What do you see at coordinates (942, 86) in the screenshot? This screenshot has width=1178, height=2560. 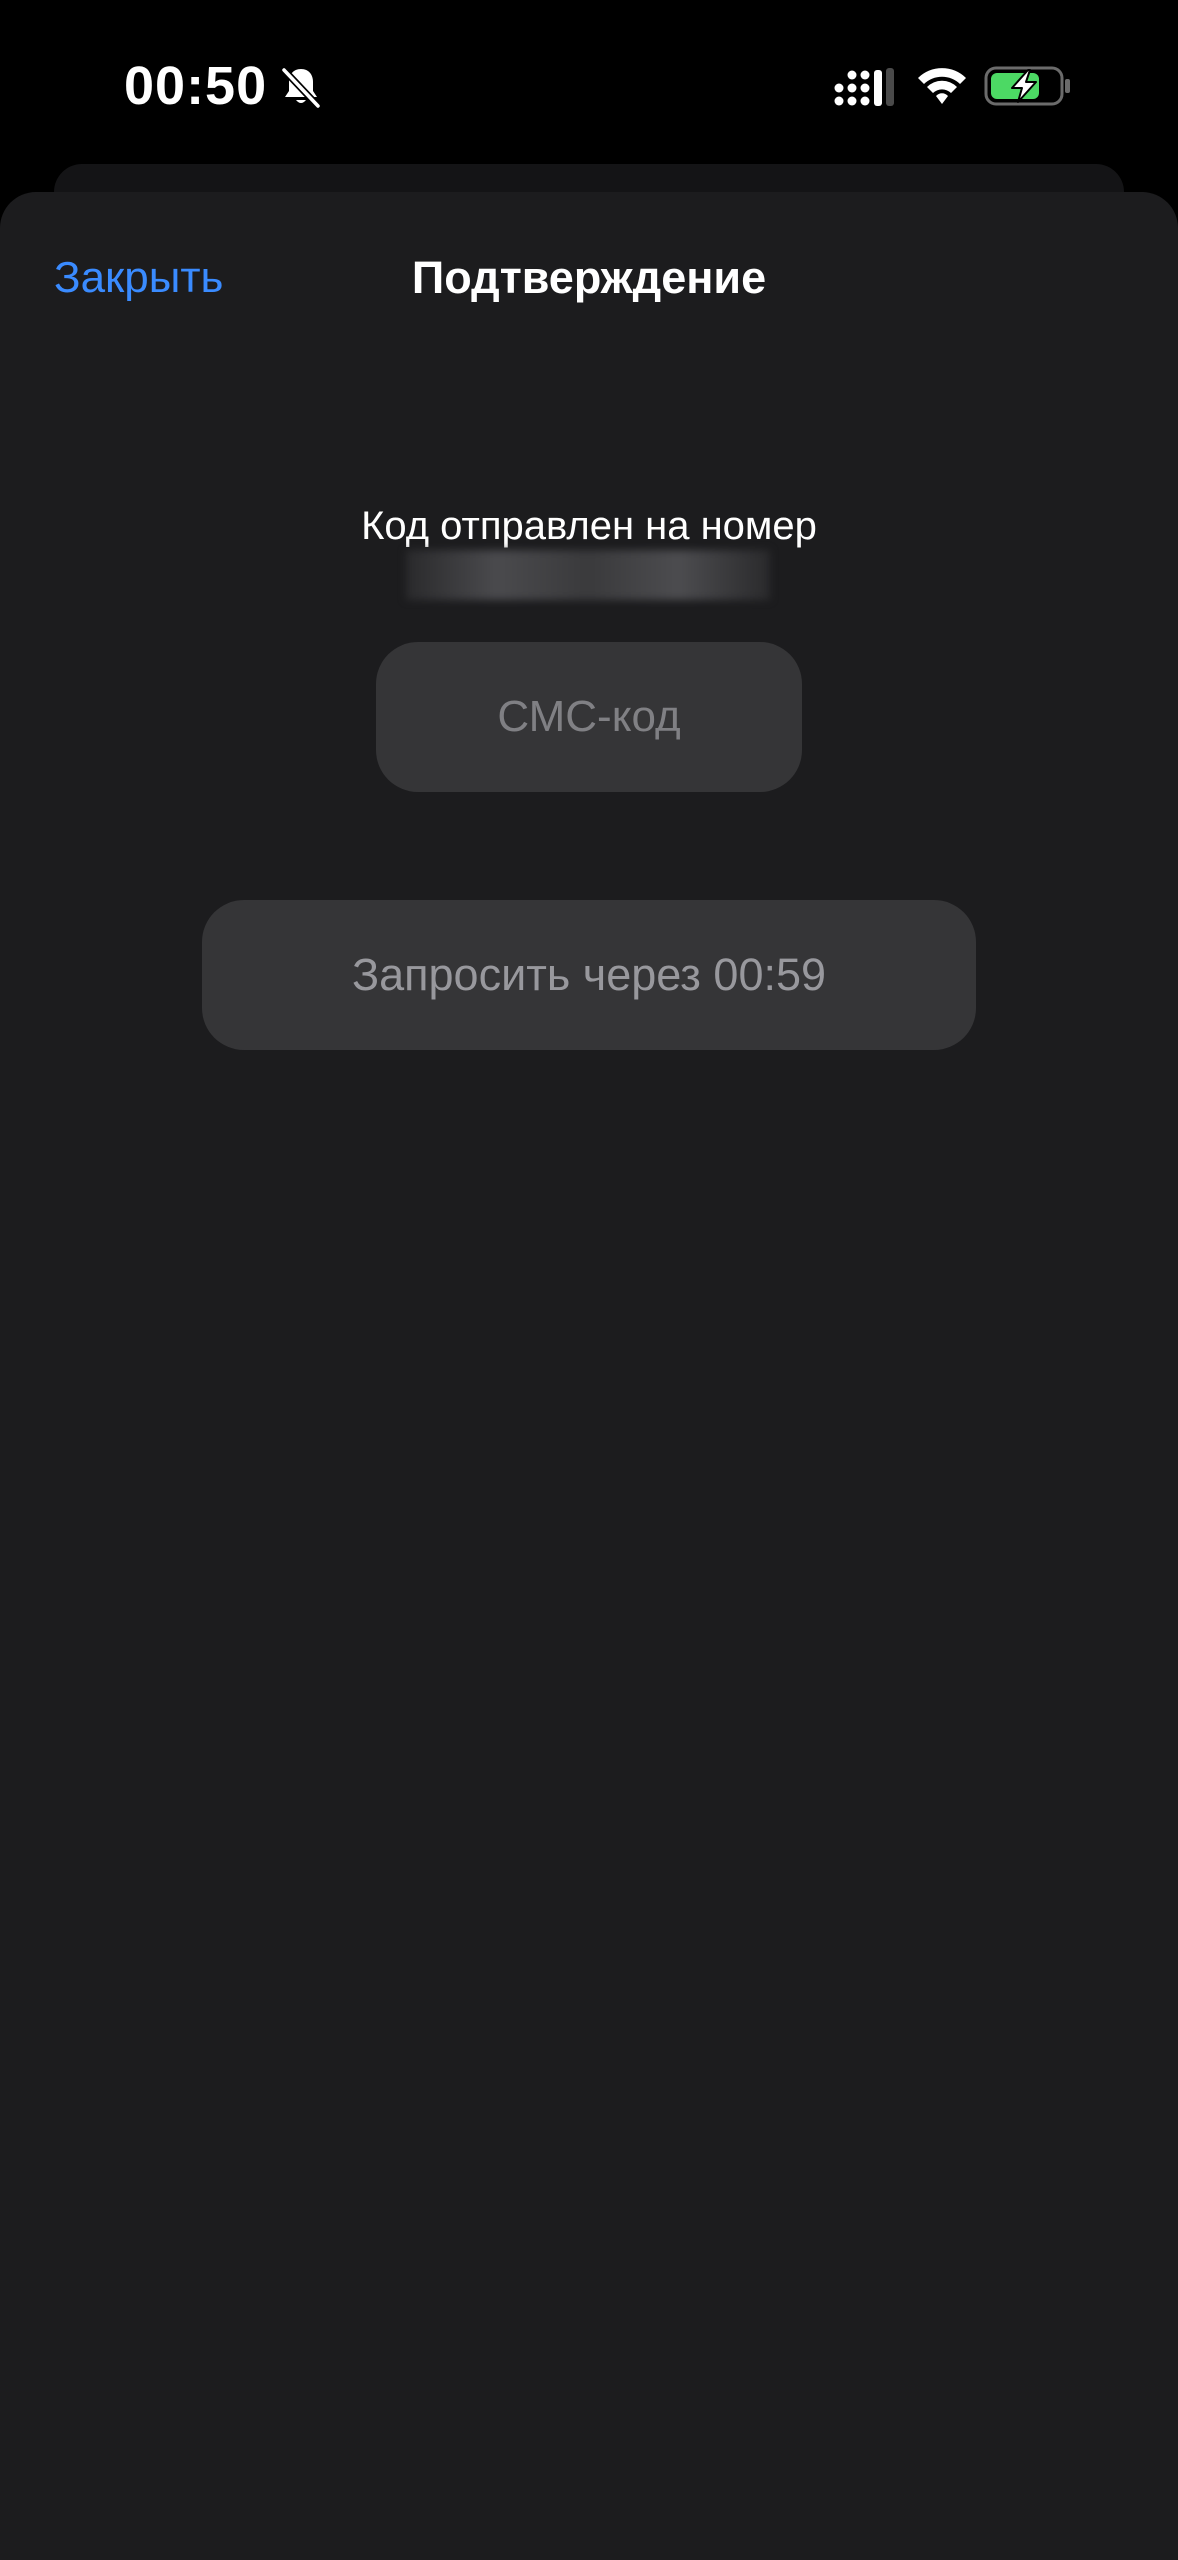 I see `wifi-icon` at bounding box center [942, 86].